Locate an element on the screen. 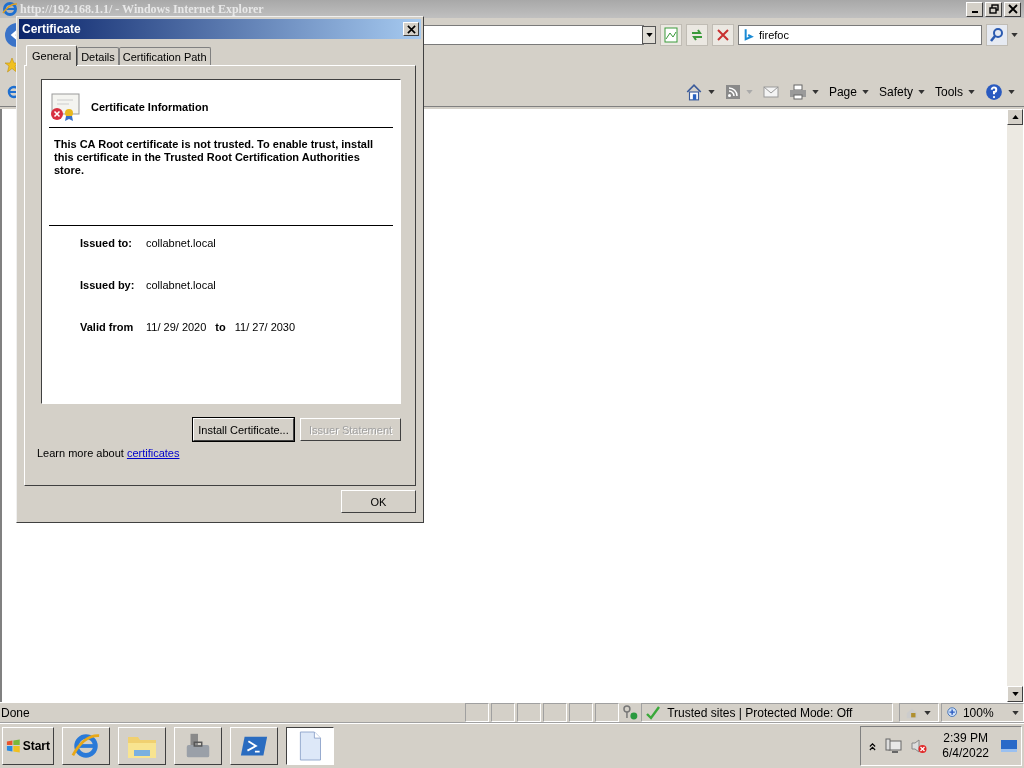 Image resolution: width=1024 pixels, height=768 pixels. search-engine-icon is located at coordinates (749, 35).